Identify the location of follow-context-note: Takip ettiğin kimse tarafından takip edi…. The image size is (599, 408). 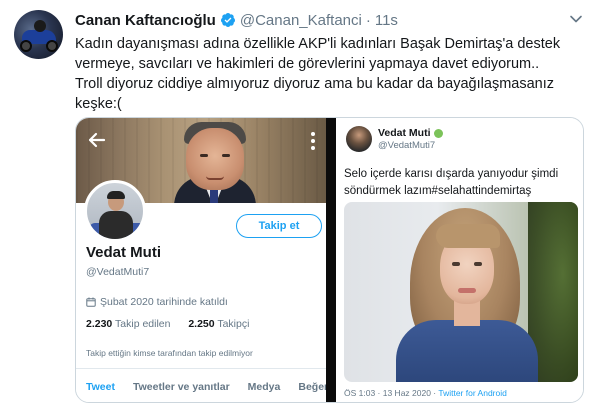
(169, 353).